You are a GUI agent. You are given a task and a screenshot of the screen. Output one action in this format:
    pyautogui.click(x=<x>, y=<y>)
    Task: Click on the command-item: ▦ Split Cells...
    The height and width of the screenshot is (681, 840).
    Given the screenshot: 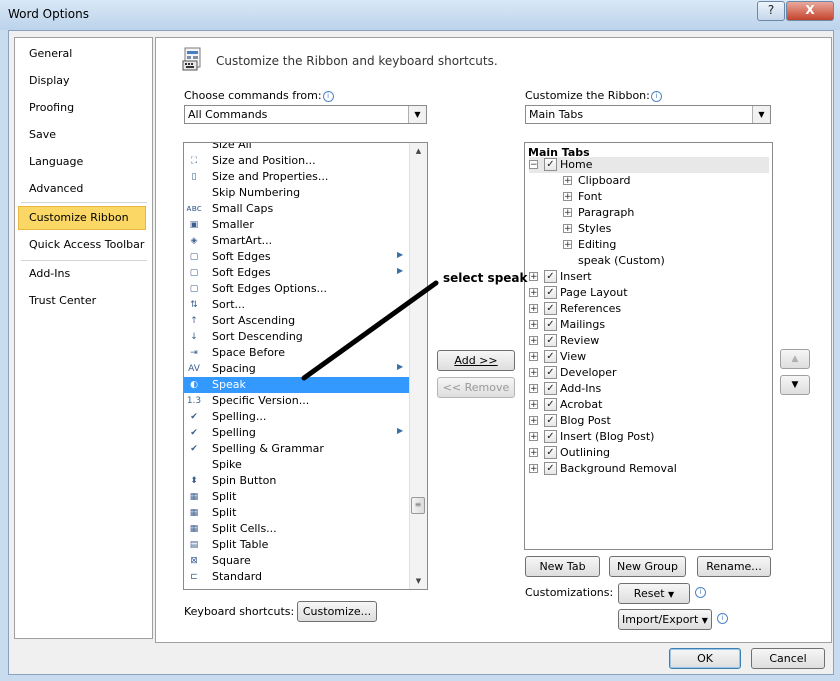 What is the action you would take?
    pyautogui.click(x=297, y=529)
    